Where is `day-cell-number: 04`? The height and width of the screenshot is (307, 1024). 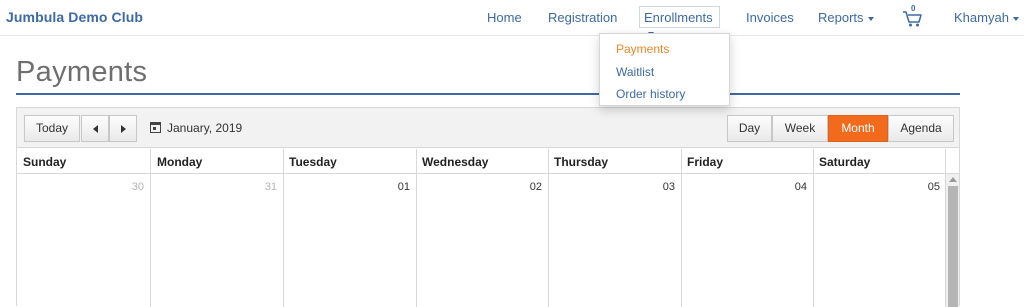
day-cell-number: 04 is located at coordinates (787, 187).